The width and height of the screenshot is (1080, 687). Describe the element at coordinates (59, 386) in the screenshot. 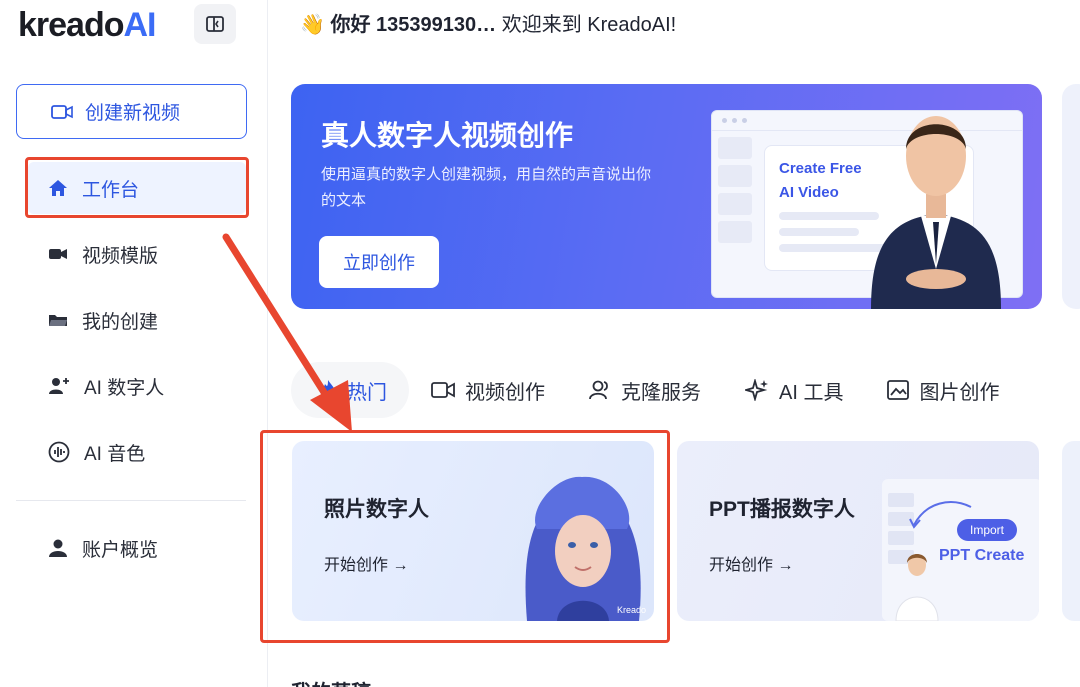

I see `user-plus-icon` at that location.